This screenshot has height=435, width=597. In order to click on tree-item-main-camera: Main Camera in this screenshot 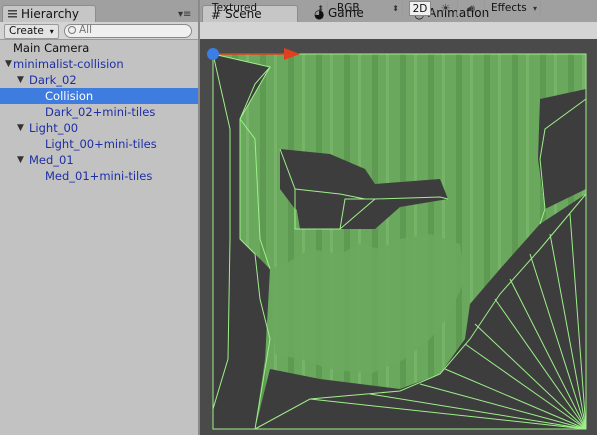, I will do `click(99, 48)`.